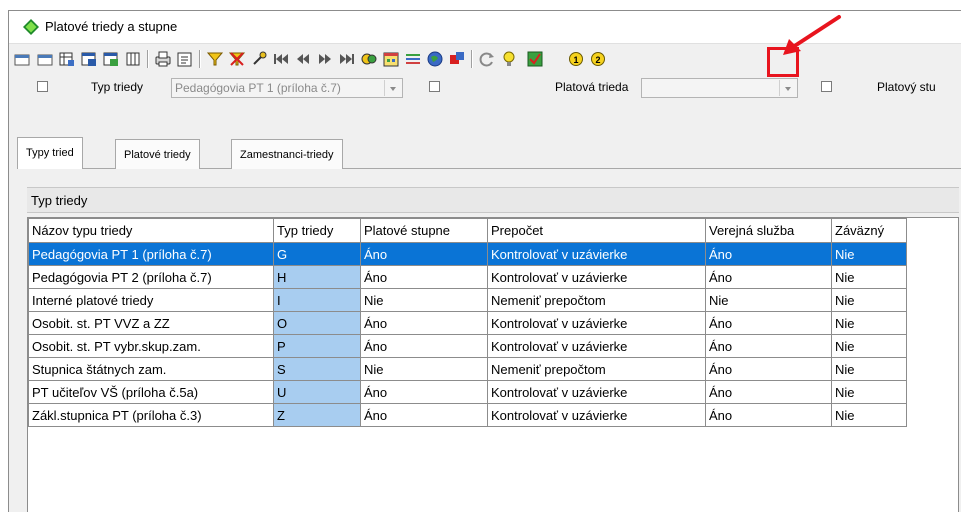  I want to click on prev-record-icon, so click(45, 59).